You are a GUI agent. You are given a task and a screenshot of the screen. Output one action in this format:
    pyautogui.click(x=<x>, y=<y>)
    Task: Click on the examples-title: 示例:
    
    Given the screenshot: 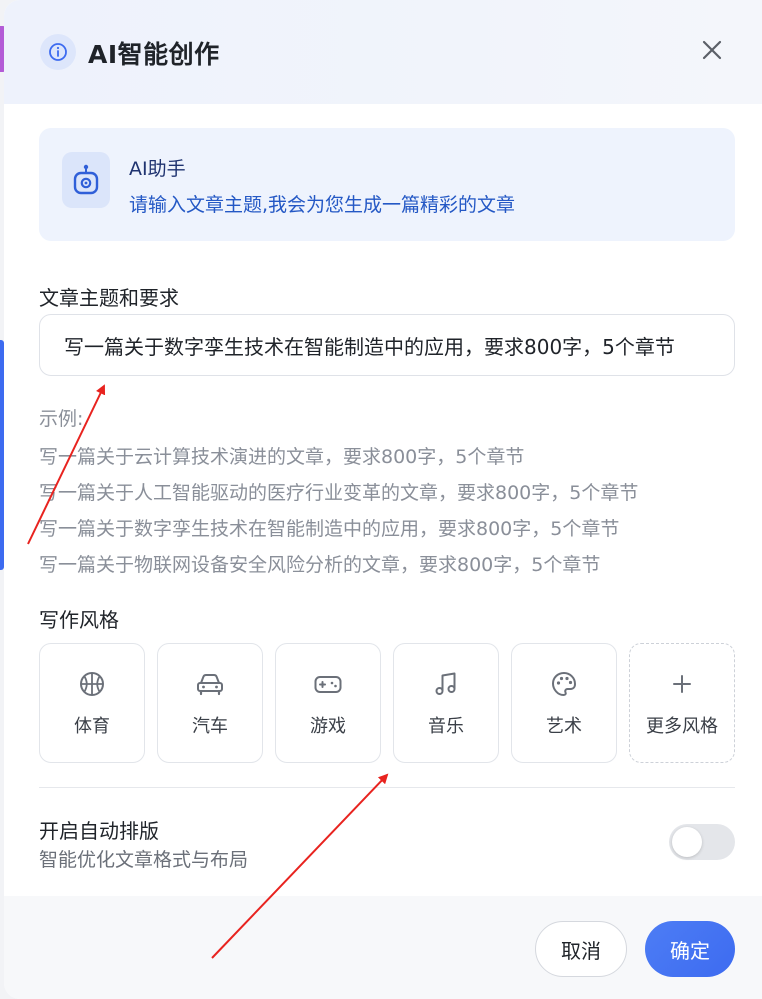 What is the action you would take?
    pyautogui.click(x=61, y=419)
    